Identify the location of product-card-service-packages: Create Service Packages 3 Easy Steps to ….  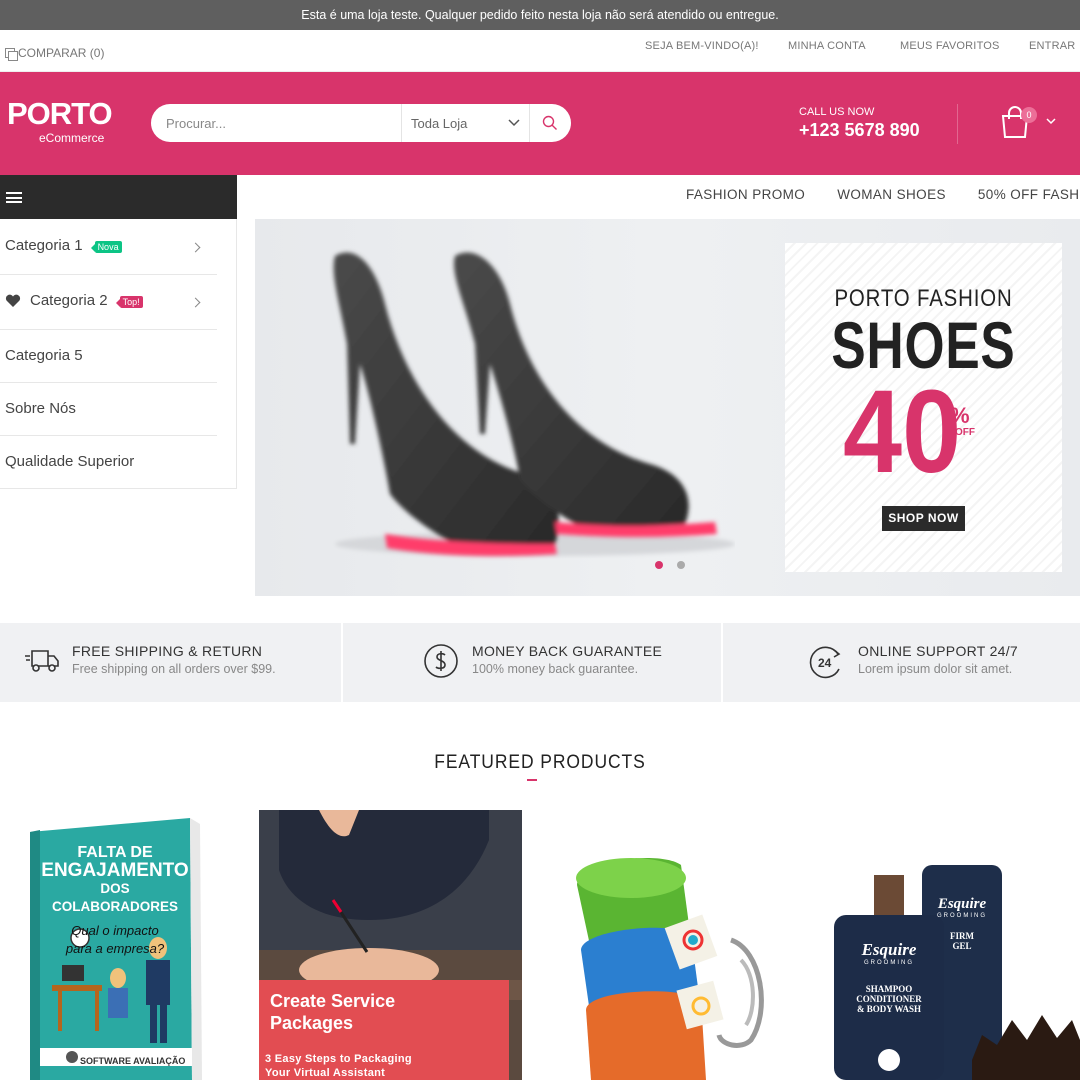
(390, 945).